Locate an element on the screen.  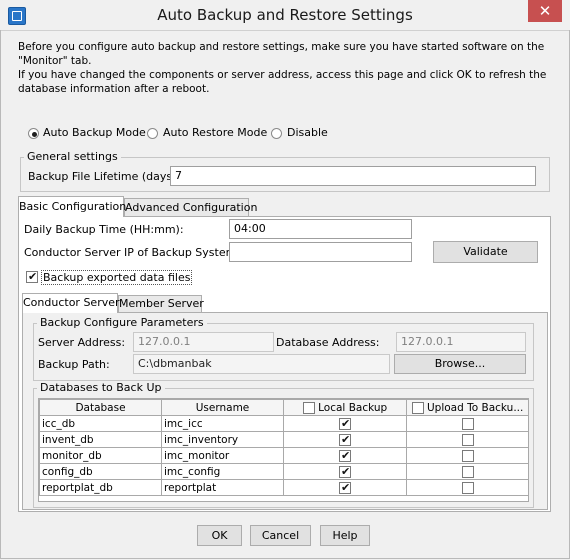
local-backup-select-all-checkbox is located at coordinates (308, 407).